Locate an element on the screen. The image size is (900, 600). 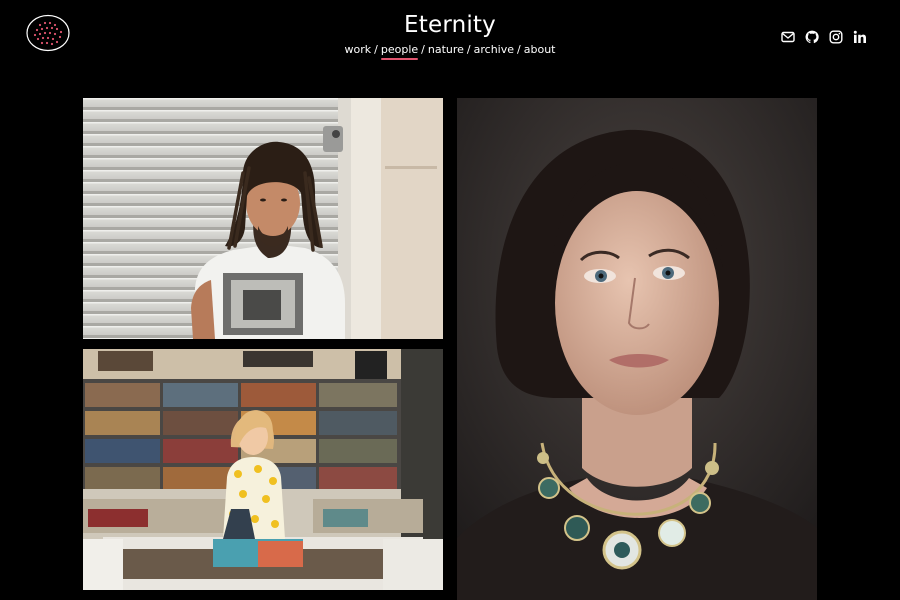
nav-item-about: about is located at coordinates (540, 49).